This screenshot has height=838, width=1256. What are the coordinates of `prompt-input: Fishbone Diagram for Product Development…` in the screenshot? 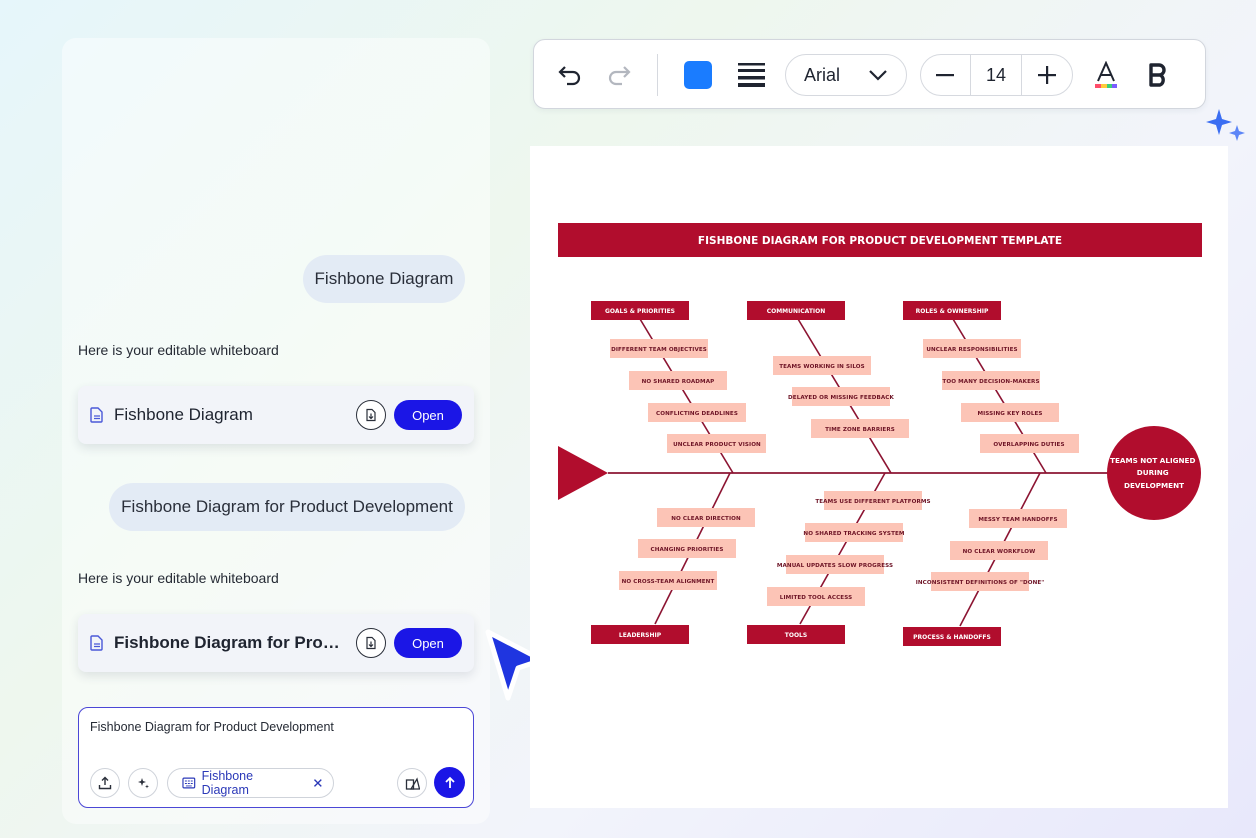 It's located at (276, 757).